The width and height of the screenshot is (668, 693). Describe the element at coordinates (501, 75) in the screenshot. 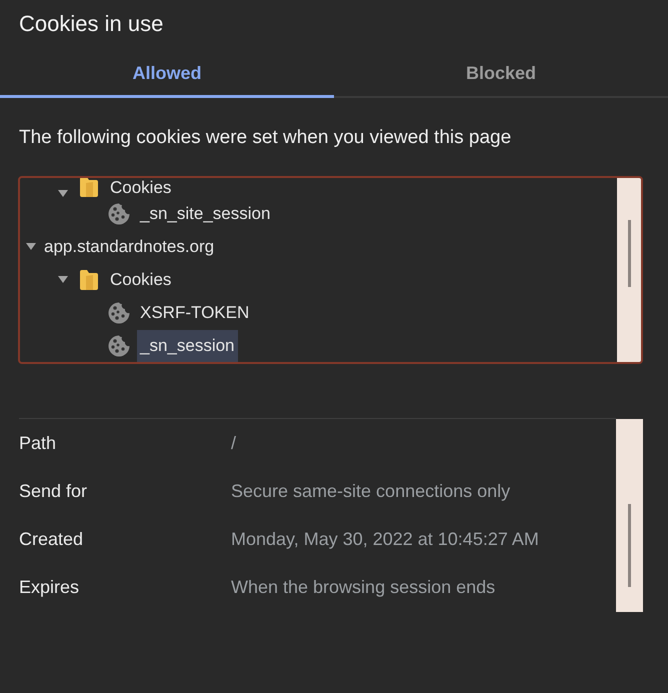

I see `tab: Blocked` at that location.